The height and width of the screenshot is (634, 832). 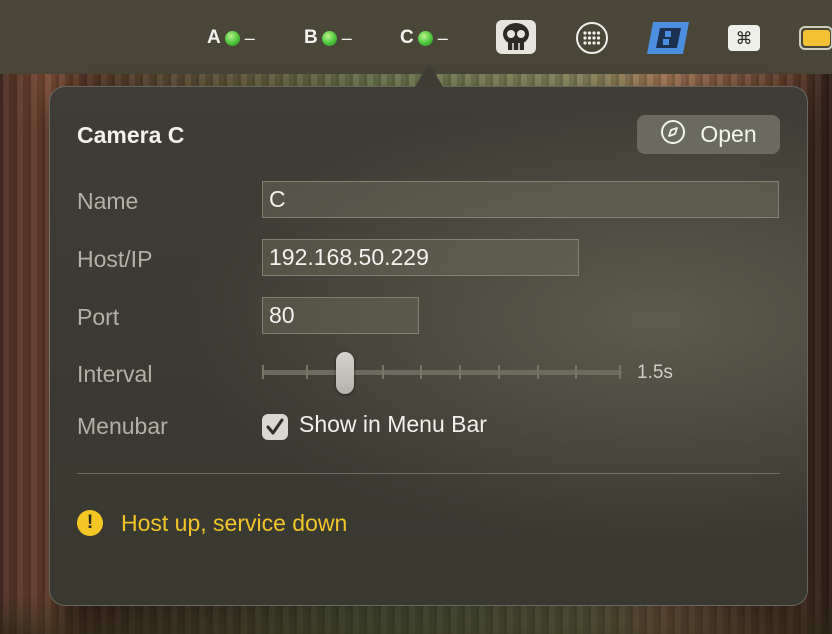 I want to click on checkmark-icon, so click(x=275, y=426).